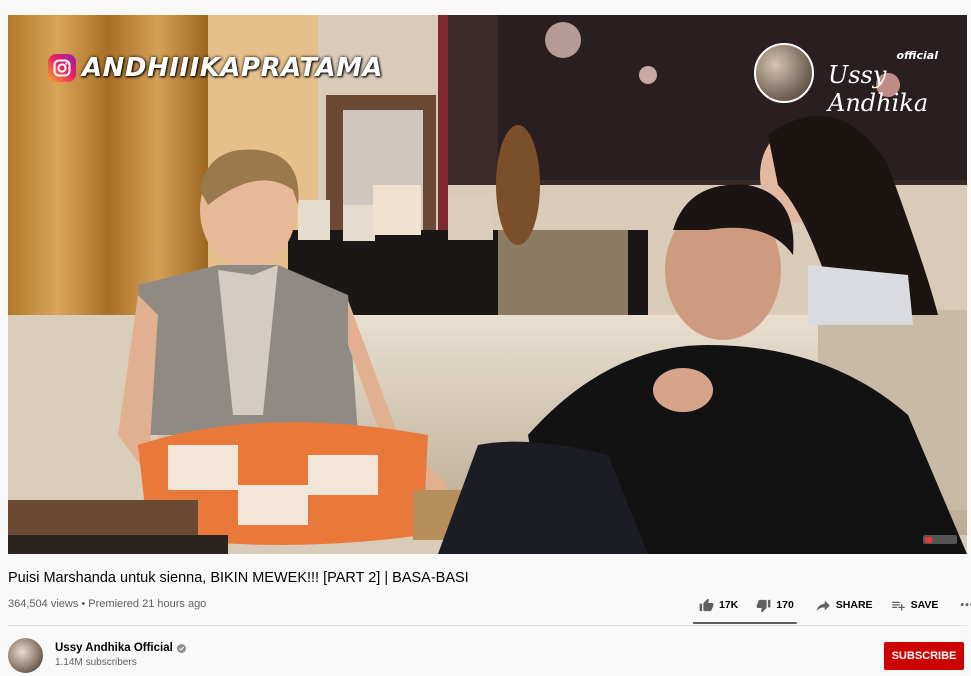 This screenshot has height=676, width=971. Describe the element at coordinates (233, 68) in the screenshot. I see `instagram-handle: ANDHIIIKAPRATAMA` at that location.